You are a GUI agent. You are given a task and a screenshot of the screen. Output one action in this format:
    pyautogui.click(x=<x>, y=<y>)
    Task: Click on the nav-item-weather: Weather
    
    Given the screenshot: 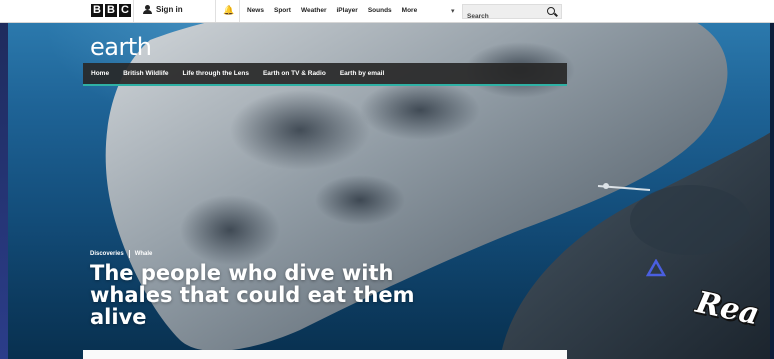 What is the action you would take?
    pyautogui.click(x=314, y=10)
    